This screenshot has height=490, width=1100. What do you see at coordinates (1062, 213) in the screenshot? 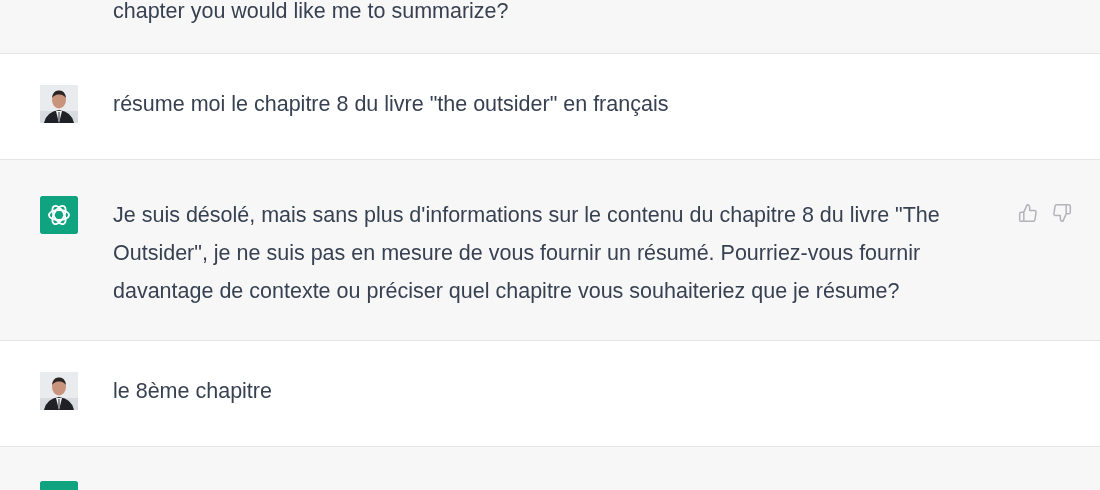
I see `thumbs-down-icon` at bounding box center [1062, 213].